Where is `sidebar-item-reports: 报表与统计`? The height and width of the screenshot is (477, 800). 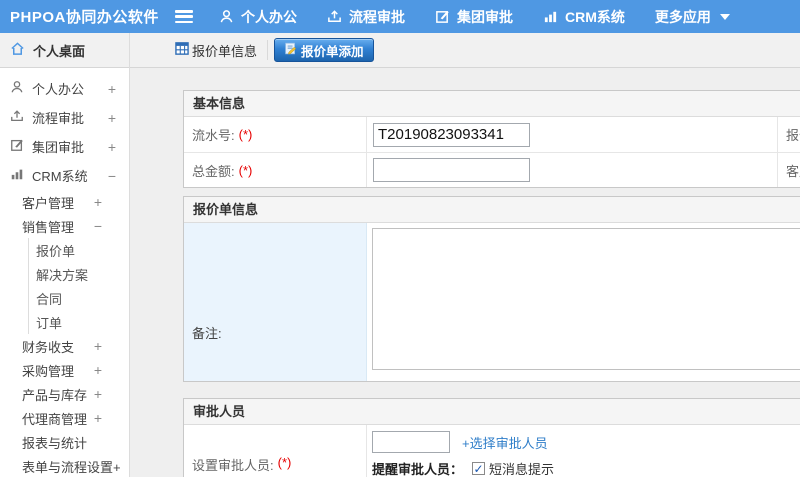 sidebar-item-reports: 报表与统计 is located at coordinates (64, 442).